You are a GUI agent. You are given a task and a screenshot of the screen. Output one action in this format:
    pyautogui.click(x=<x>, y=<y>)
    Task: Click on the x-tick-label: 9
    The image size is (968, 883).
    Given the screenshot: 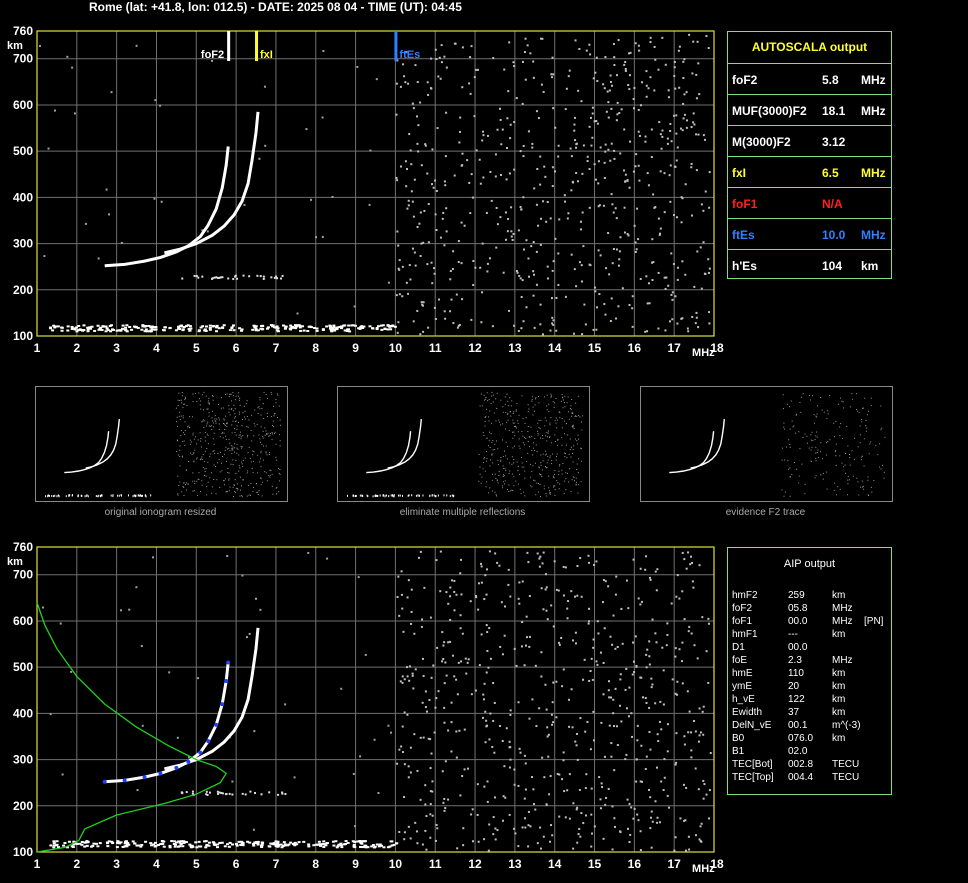 What is the action you would take?
    pyautogui.click(x=355, y=348)
    